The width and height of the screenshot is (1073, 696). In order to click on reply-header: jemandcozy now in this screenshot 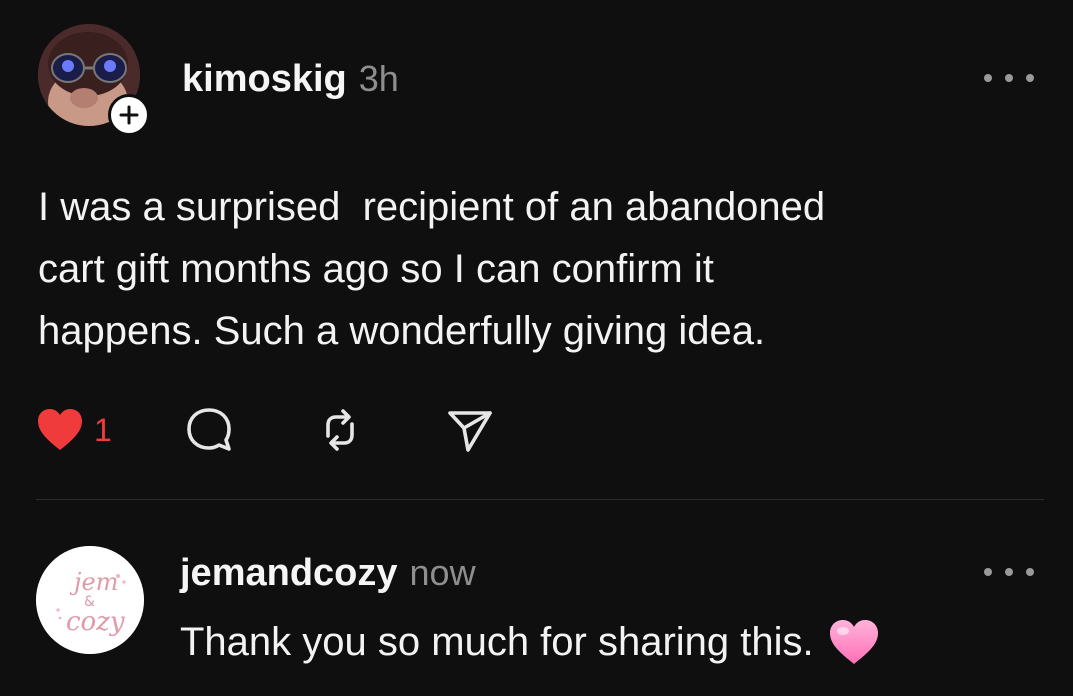, I will do `click(328, 573)`.